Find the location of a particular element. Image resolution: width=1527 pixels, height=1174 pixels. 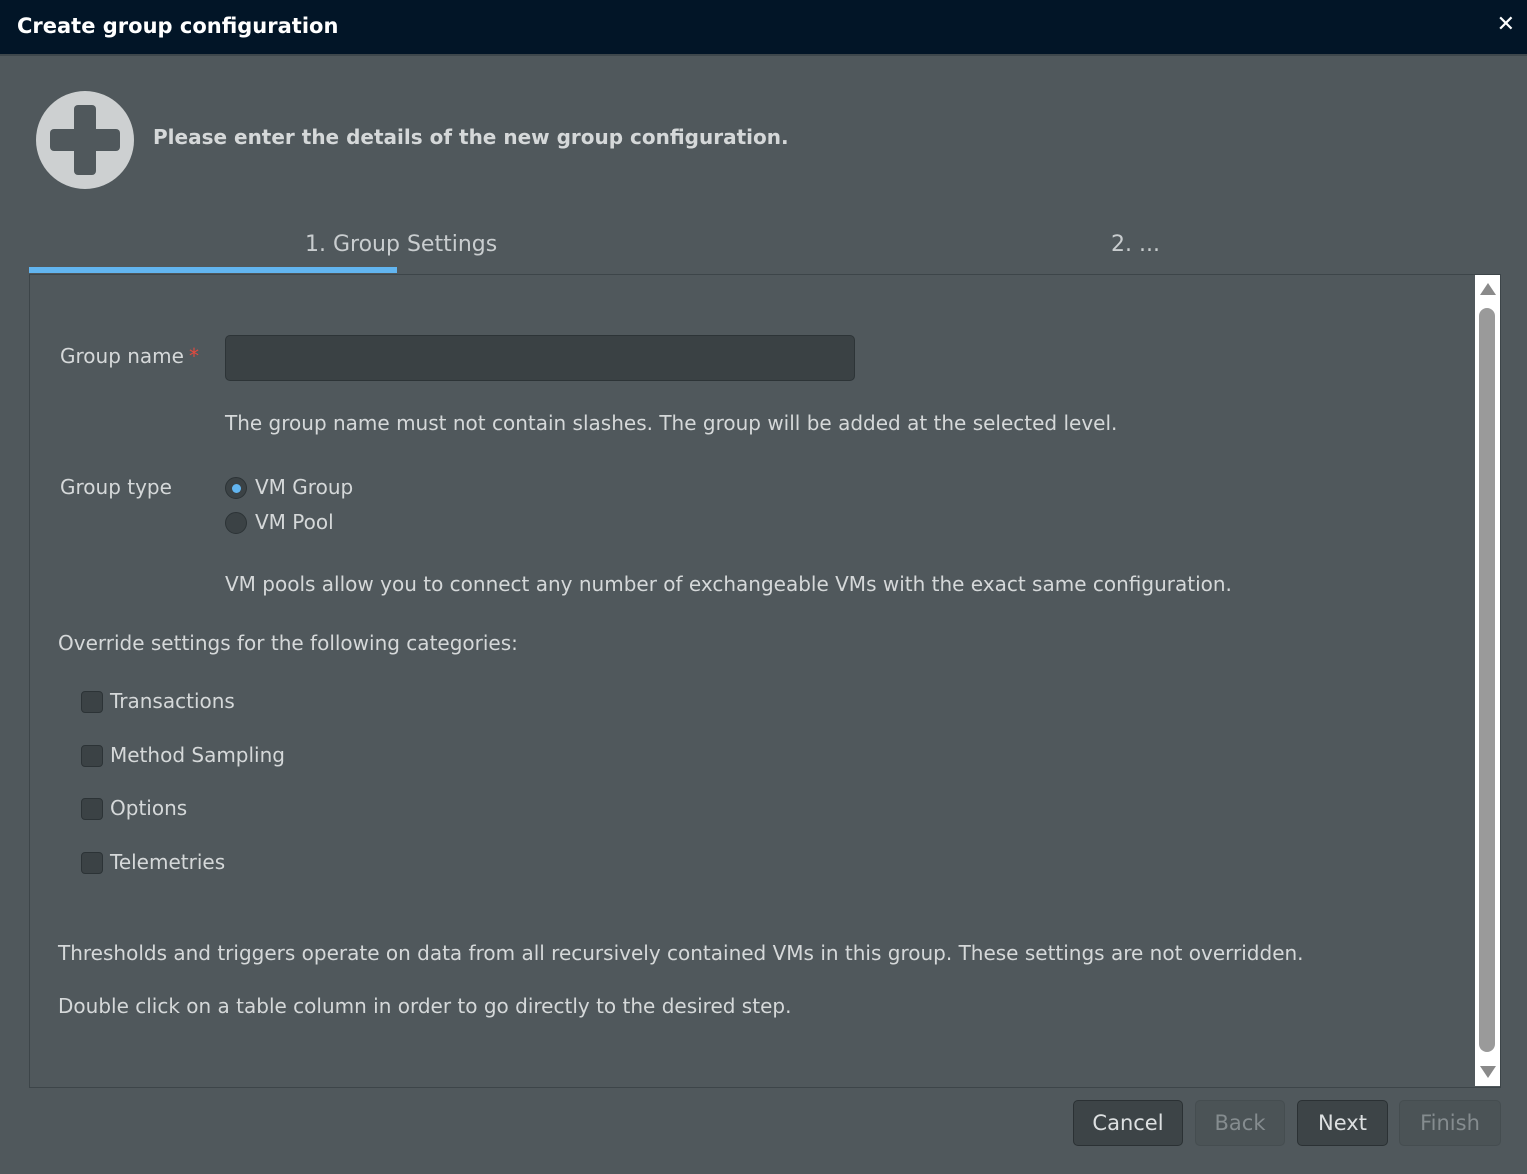

radio-vm-pool is located at coordinates (236, 523).